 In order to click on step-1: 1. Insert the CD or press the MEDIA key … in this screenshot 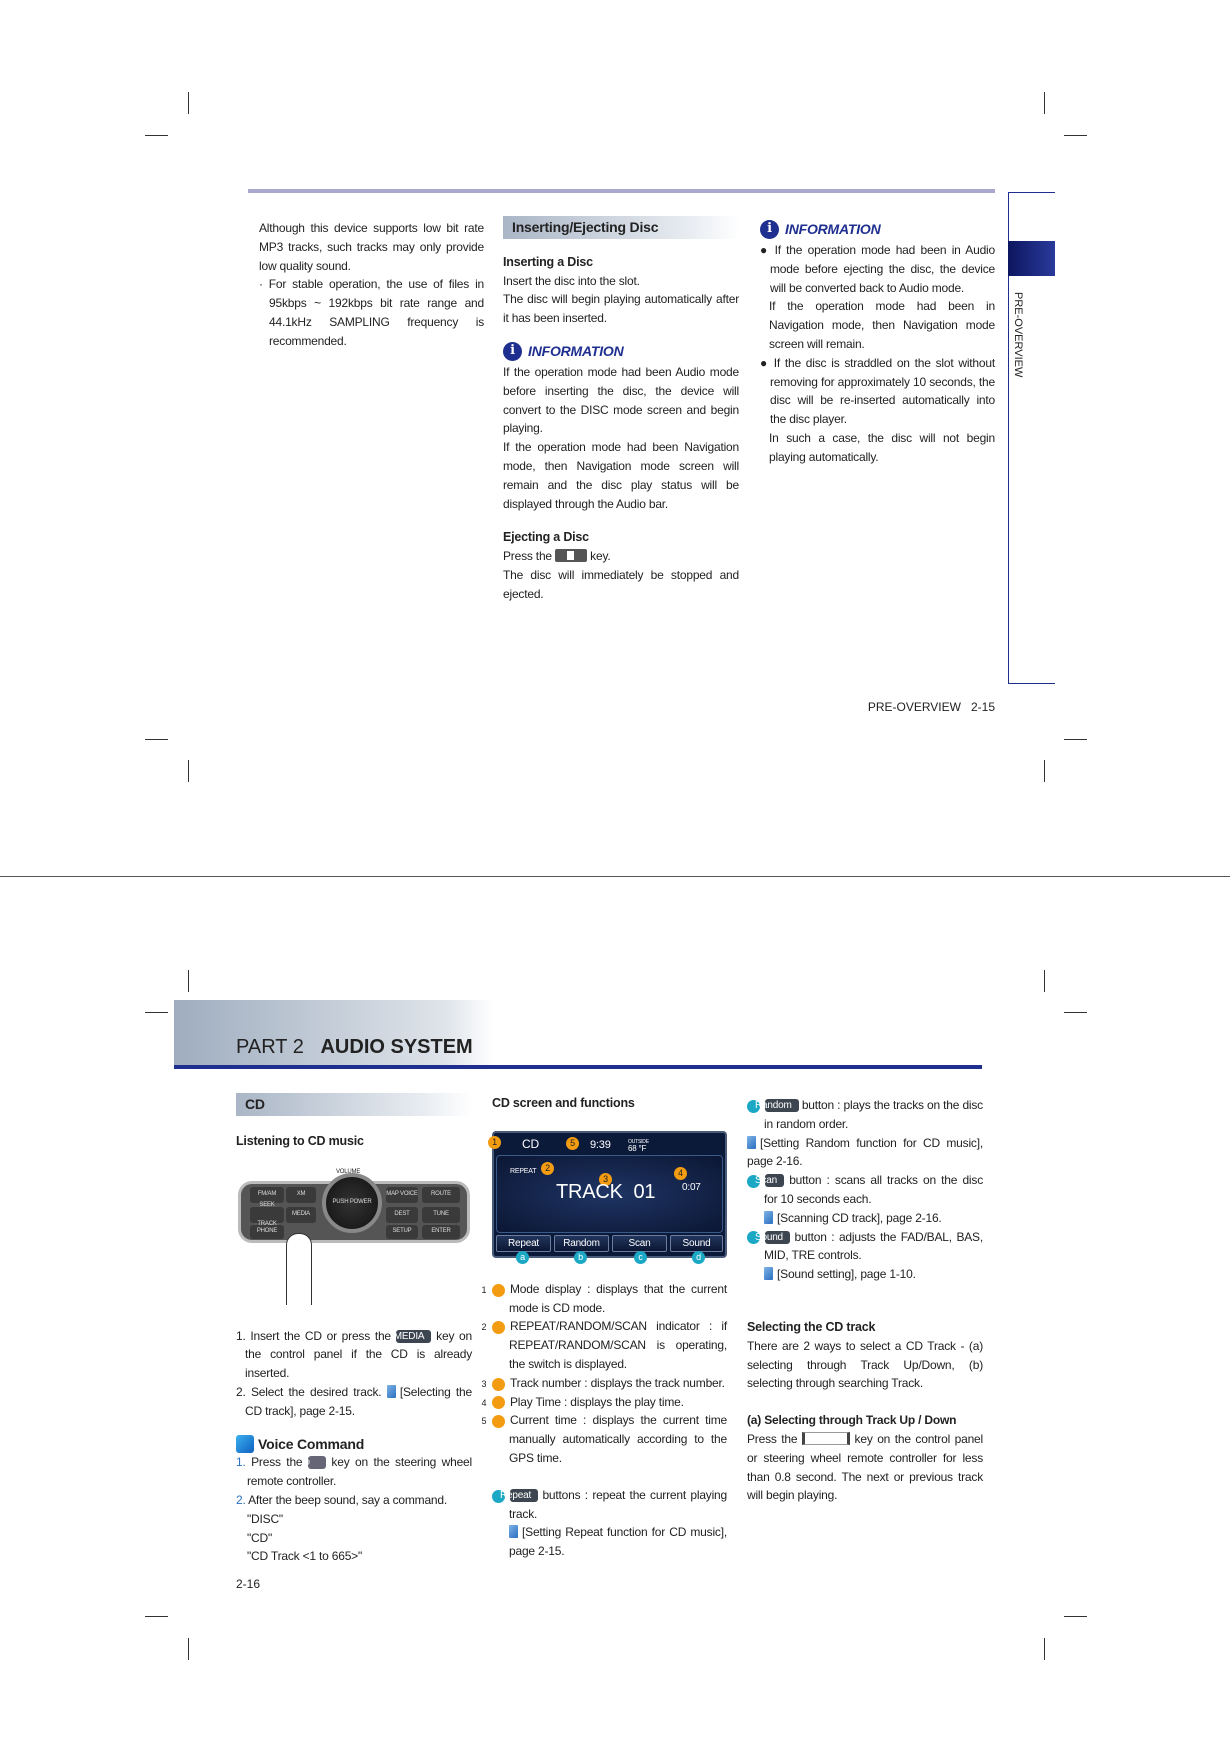, I will do `click(354, 1355)`.